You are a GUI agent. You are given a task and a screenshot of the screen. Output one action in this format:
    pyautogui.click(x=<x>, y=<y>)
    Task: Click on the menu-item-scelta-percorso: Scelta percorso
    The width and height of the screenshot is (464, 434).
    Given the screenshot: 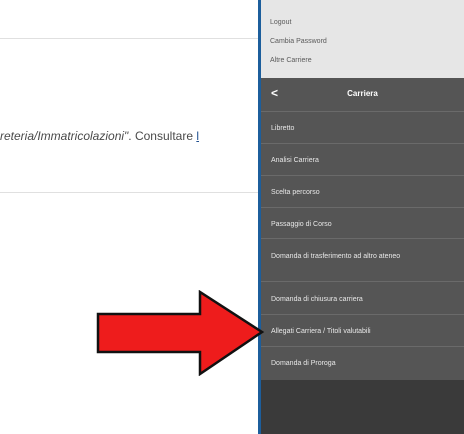 What is the action you would take?
    pyautogui.click(x=361, y=192)
    